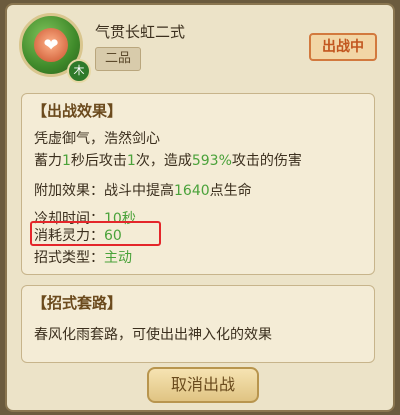 The image size is (400, 415). What do you see at coordinates (192, 191) in the screenshot?
I see `hp-bonus-value: 1640` at bounding box center [192, 191].